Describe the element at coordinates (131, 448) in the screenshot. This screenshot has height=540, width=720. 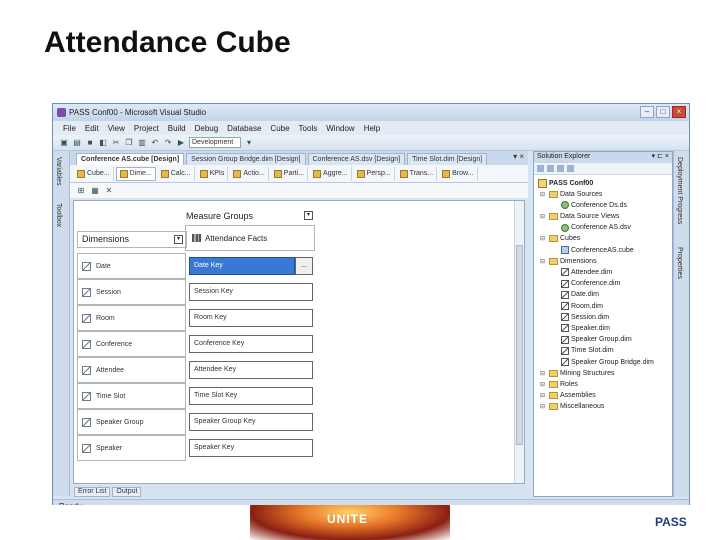
I see `dimension-row: Speaker` at that location.